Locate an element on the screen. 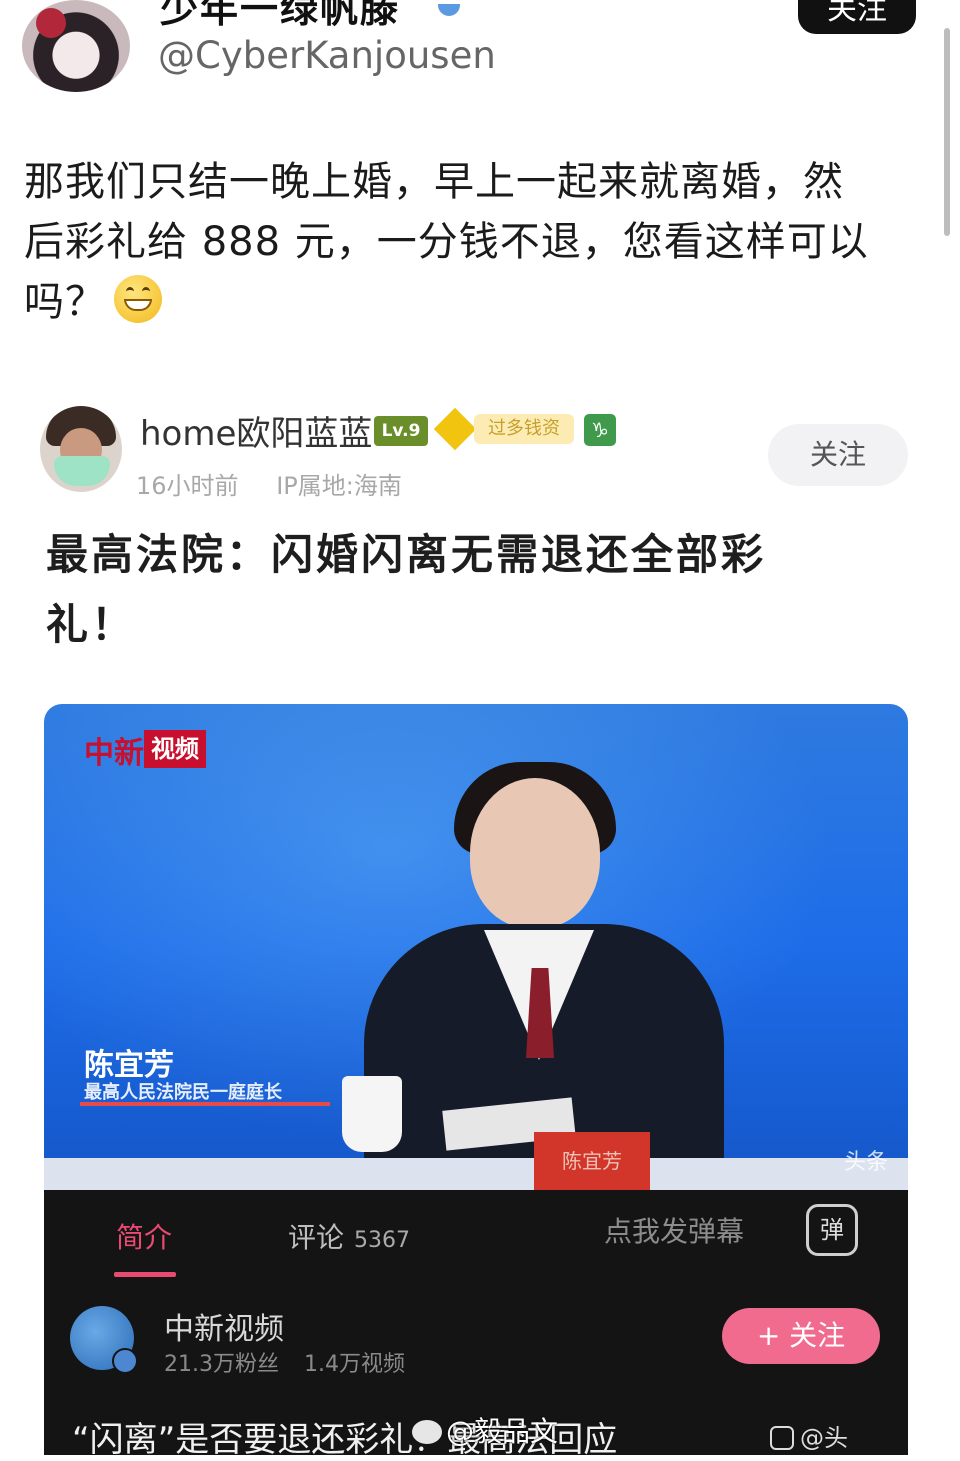 This screenshot has width=960, height=1461. channel-logo-box: 视频 is located at coordinates (175, 749).